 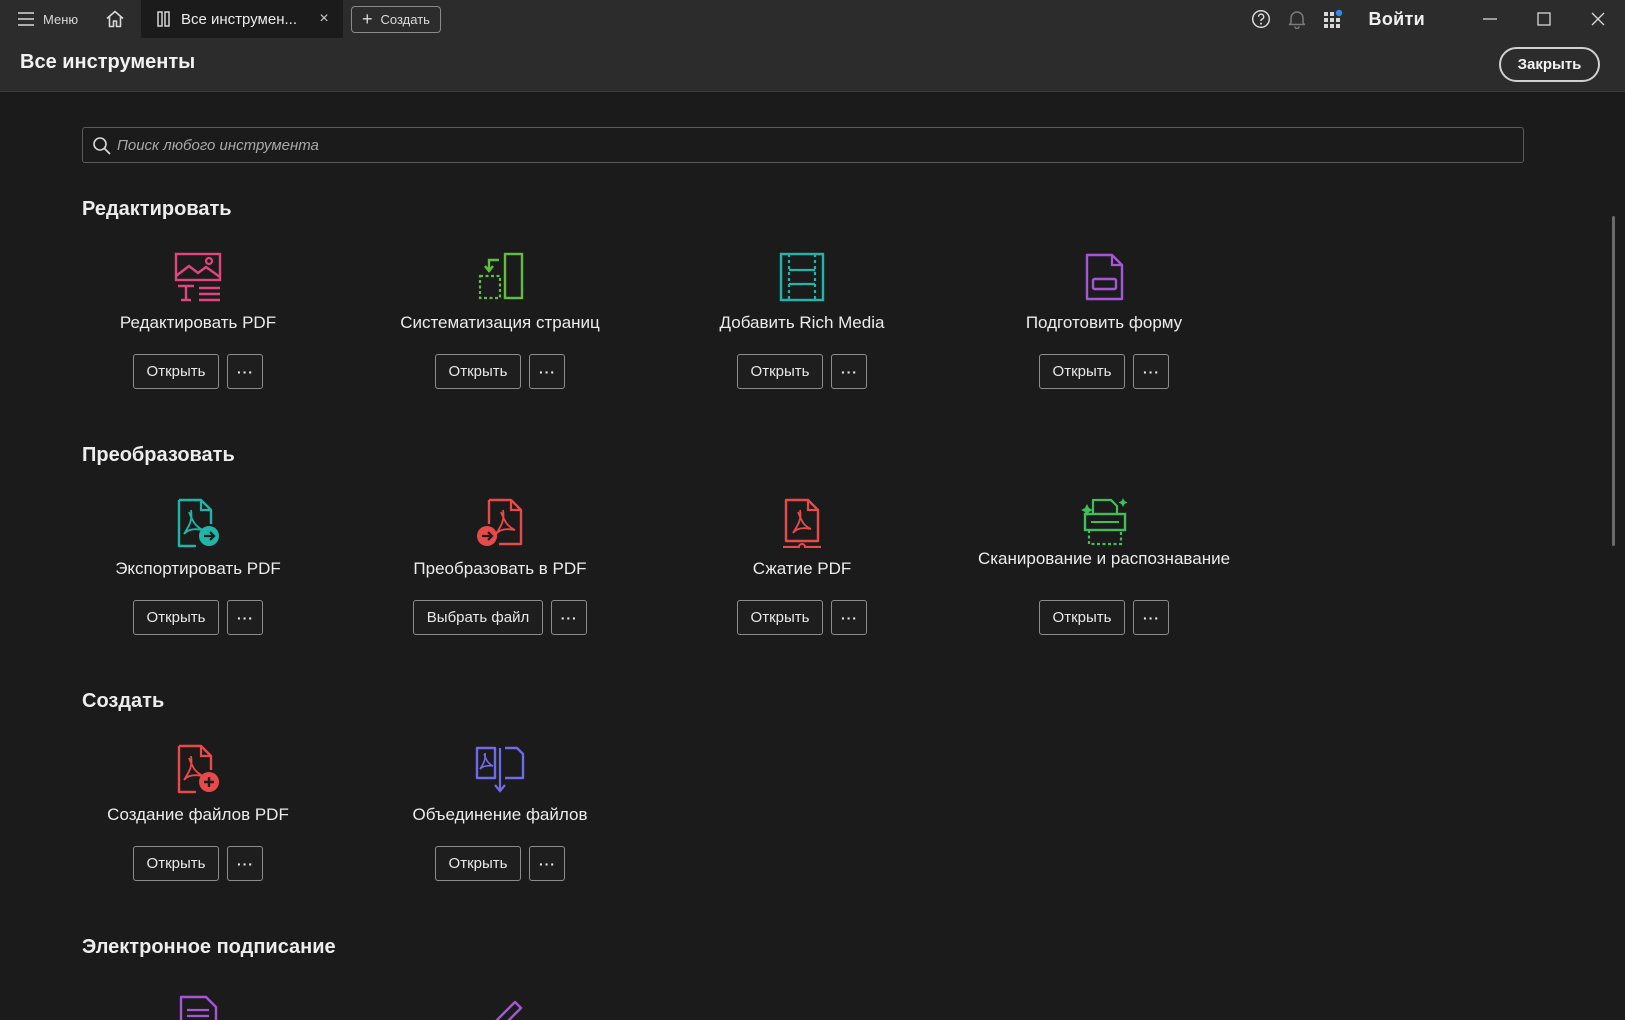 What do you see at coordinates (198, 1007) in the screenshot?
I see `request-signature-icon` at bounding box center [198, 1007].